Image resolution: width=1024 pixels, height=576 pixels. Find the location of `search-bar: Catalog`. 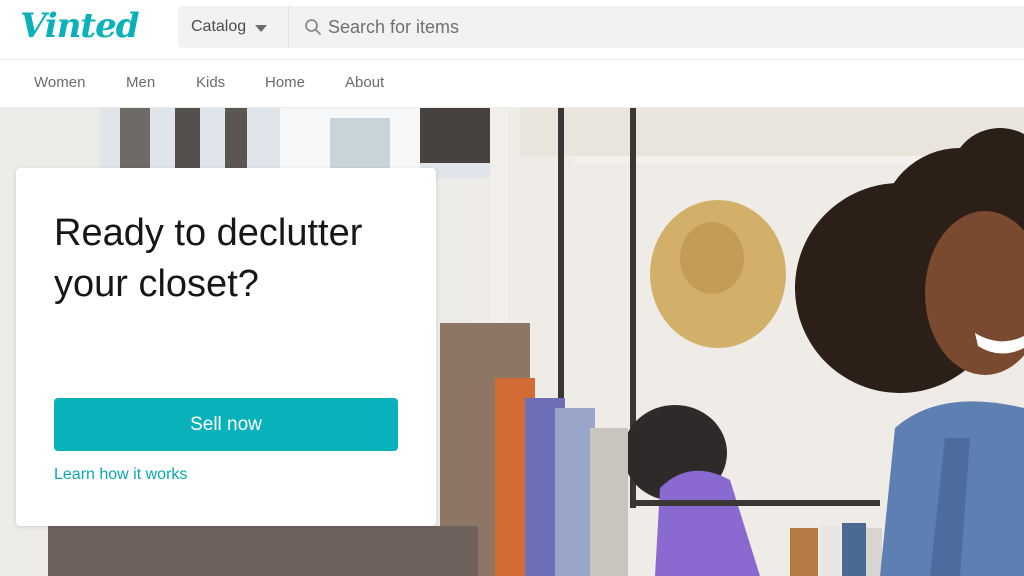

search-bar: Catalog is located at coordinates (601, 27).